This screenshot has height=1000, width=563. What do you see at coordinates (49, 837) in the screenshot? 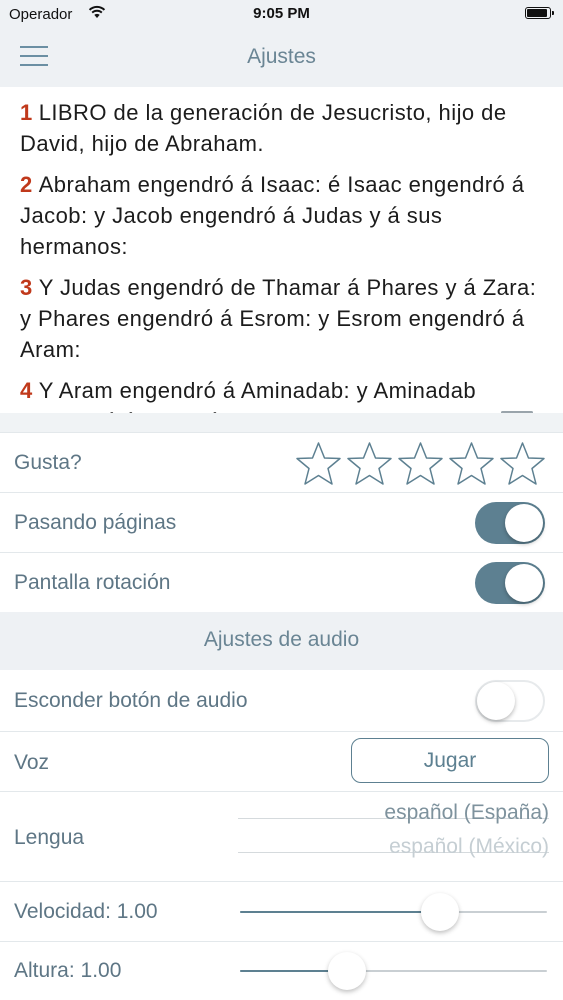
I see `language-label: Lengua` at bounding box center [49, 837].